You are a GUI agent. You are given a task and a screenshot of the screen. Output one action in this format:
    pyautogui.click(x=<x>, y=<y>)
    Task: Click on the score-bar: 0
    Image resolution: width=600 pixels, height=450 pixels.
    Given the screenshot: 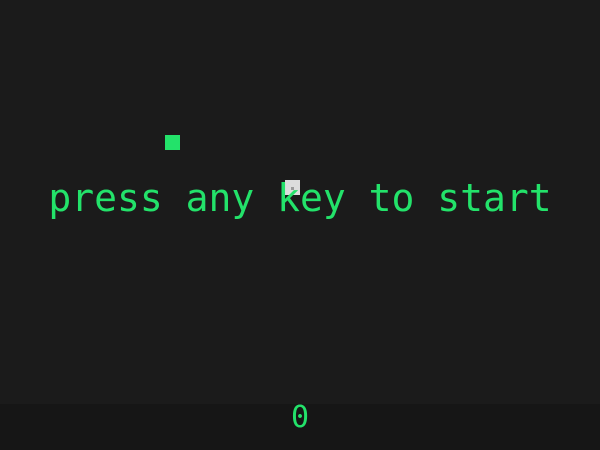 What is the action you would take?
    pyautogui.click(x=300, y=425)
    